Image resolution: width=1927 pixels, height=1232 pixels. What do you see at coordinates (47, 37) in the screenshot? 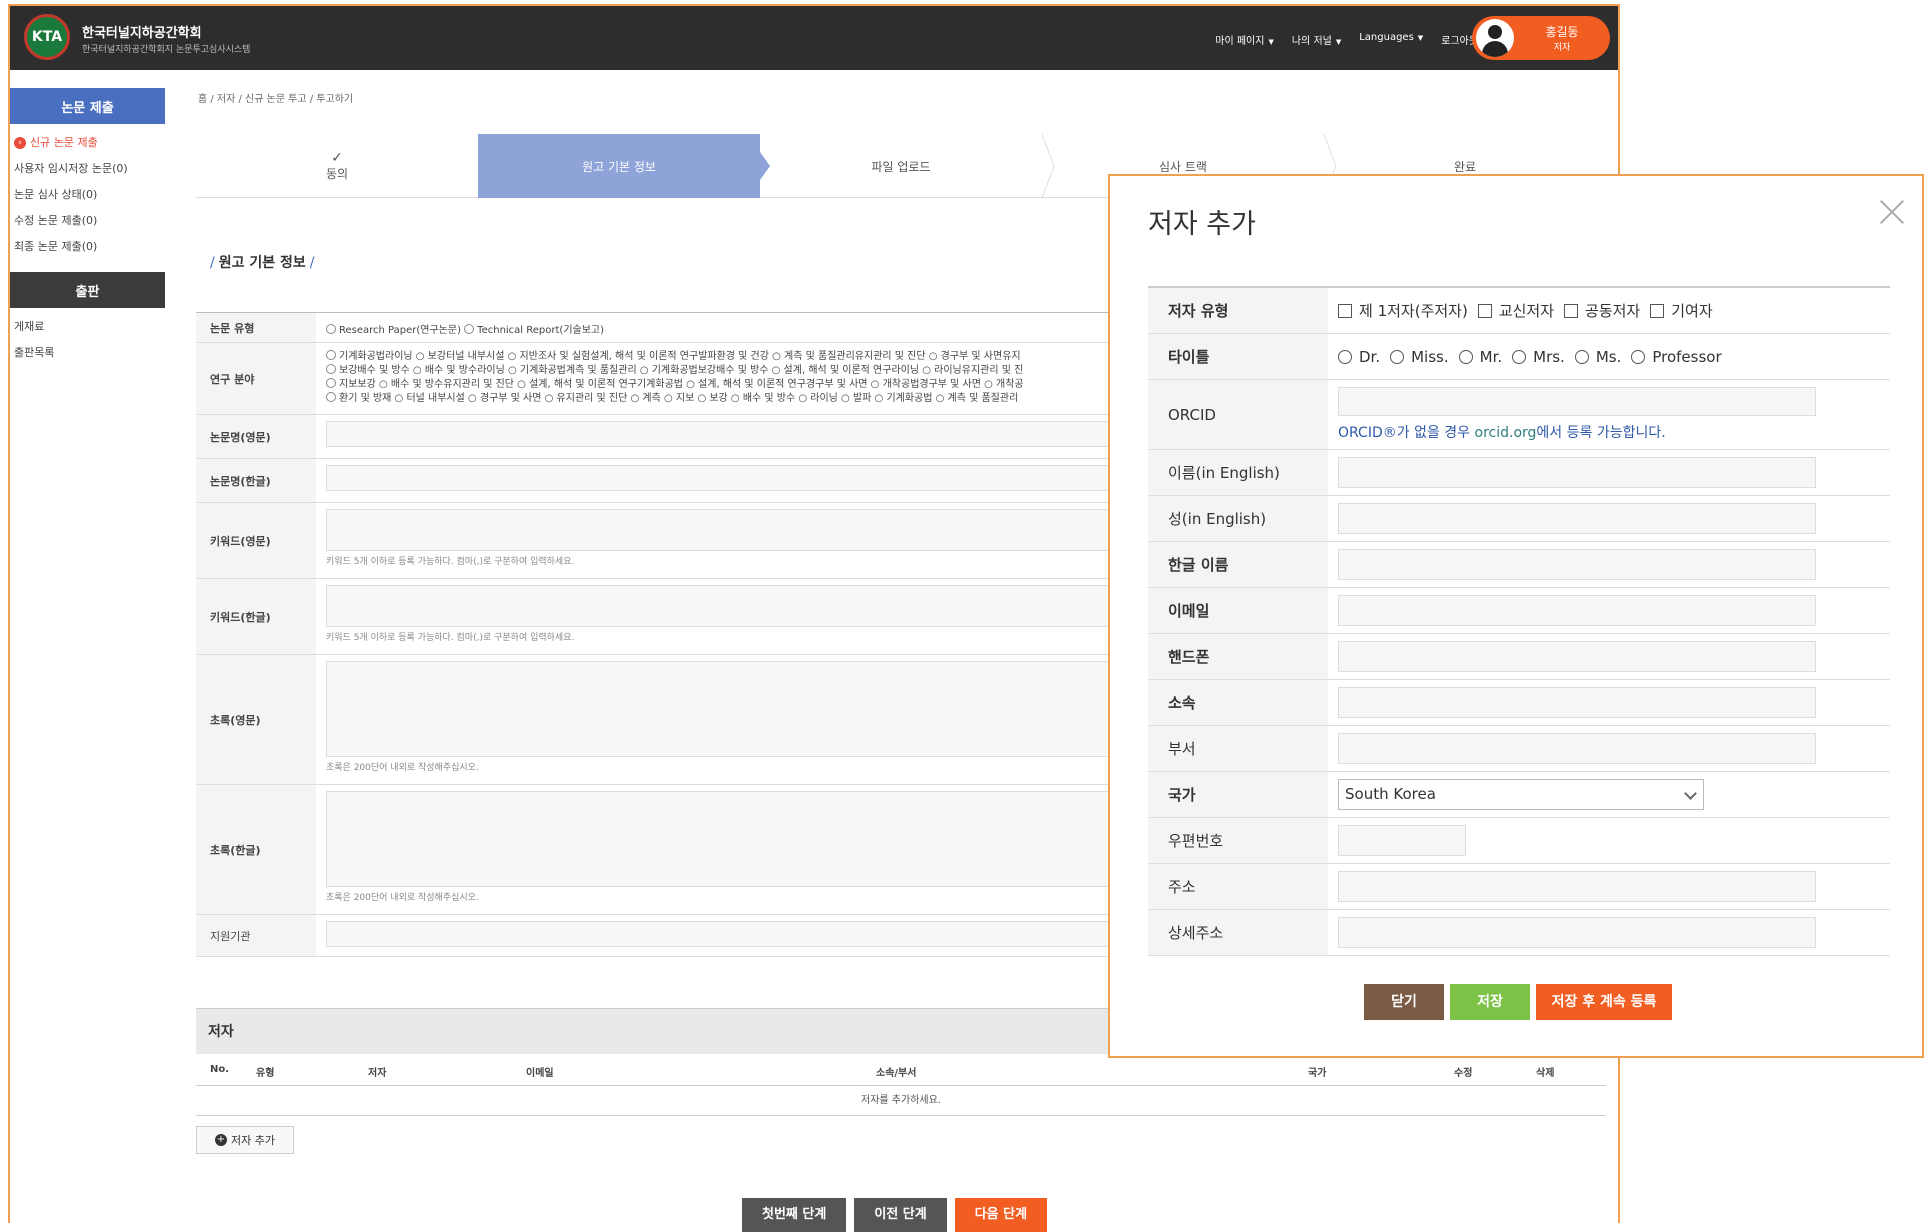
I see `site-logo: KTA` at bounding box center [47, 37].